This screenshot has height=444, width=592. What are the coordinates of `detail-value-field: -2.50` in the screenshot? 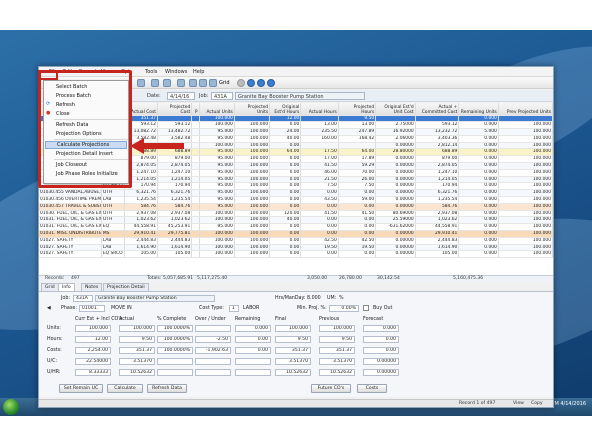 It's located at (213, 339).